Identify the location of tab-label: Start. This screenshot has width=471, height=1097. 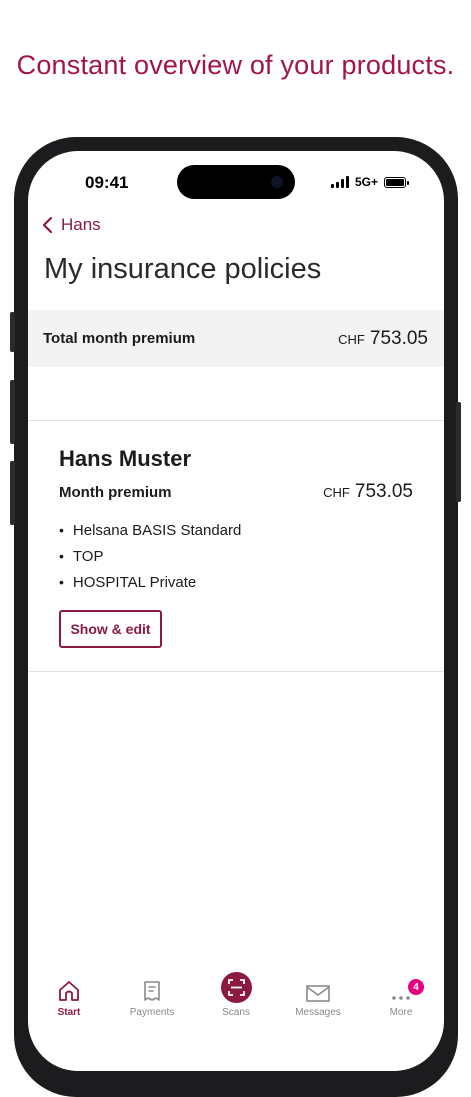
(69, 1012).